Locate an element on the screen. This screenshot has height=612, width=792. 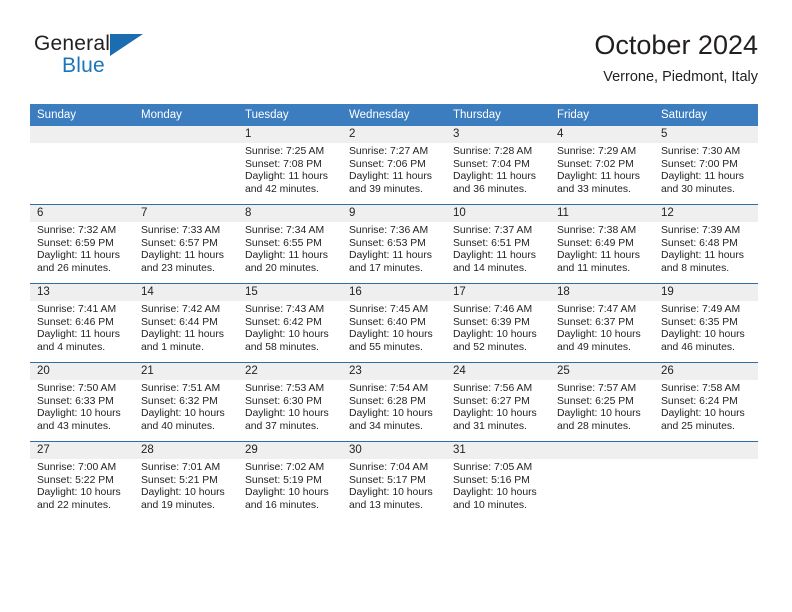
sunrise-time: Sunrise: 7:01 AM is located at coordinates (181, 467).